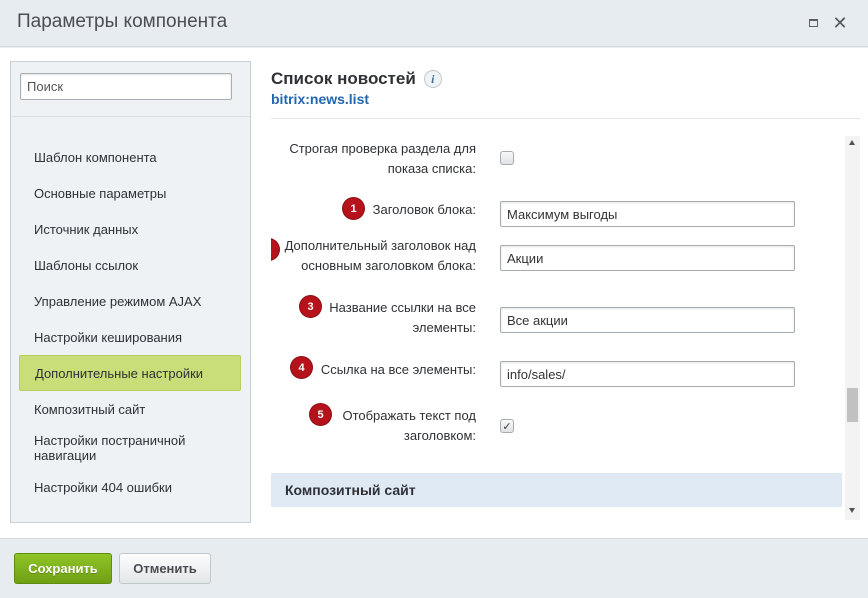 This screenshot has width=868, height=598. Describe the element at coordinates (165, 568) in the screenshot. I see `cancel-button: Отменить` at that location.